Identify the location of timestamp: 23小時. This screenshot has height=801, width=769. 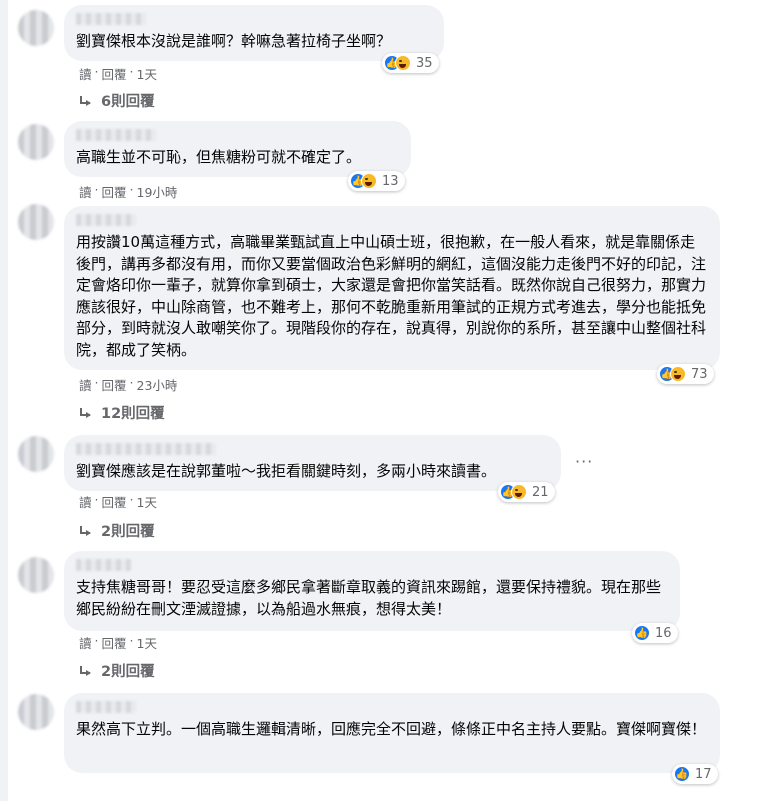
(157, 384).